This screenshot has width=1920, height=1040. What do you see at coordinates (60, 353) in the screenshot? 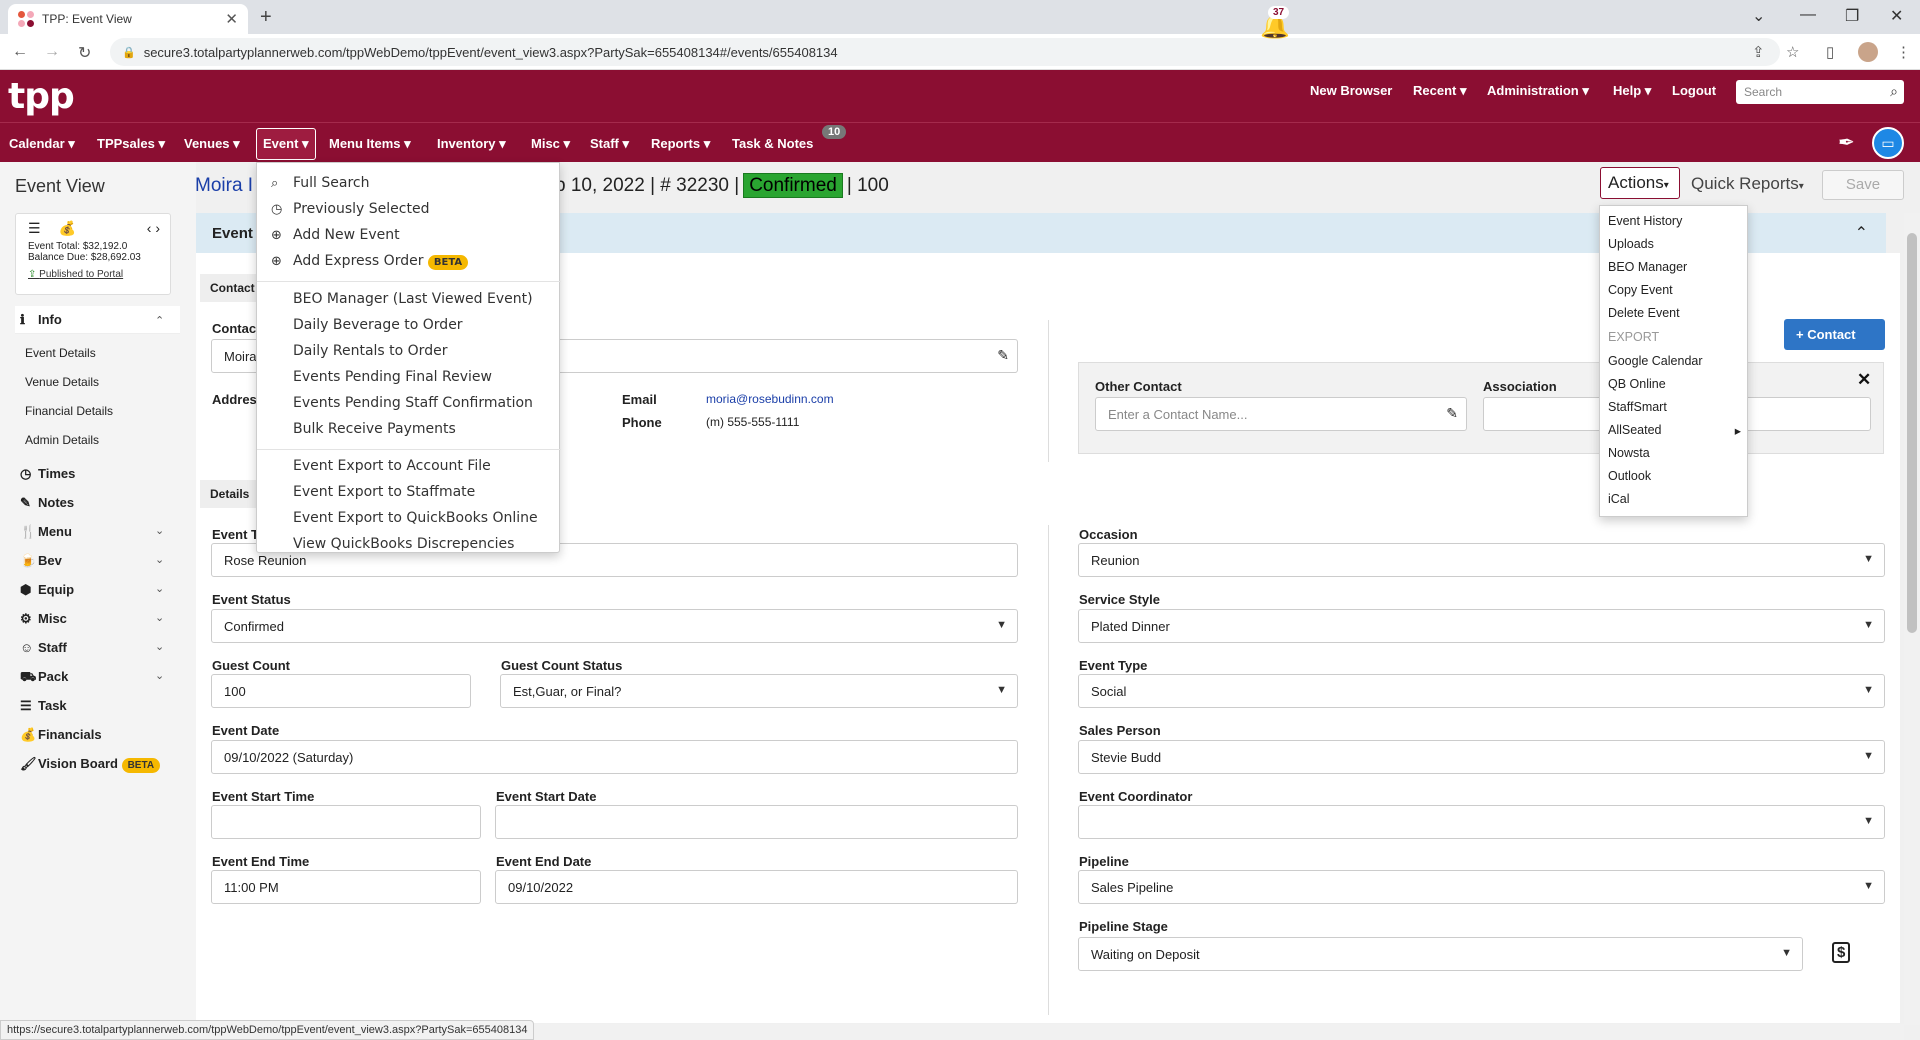
I see `sidebar-sub-event-details: Event Details` at bounding box center [60, 353].